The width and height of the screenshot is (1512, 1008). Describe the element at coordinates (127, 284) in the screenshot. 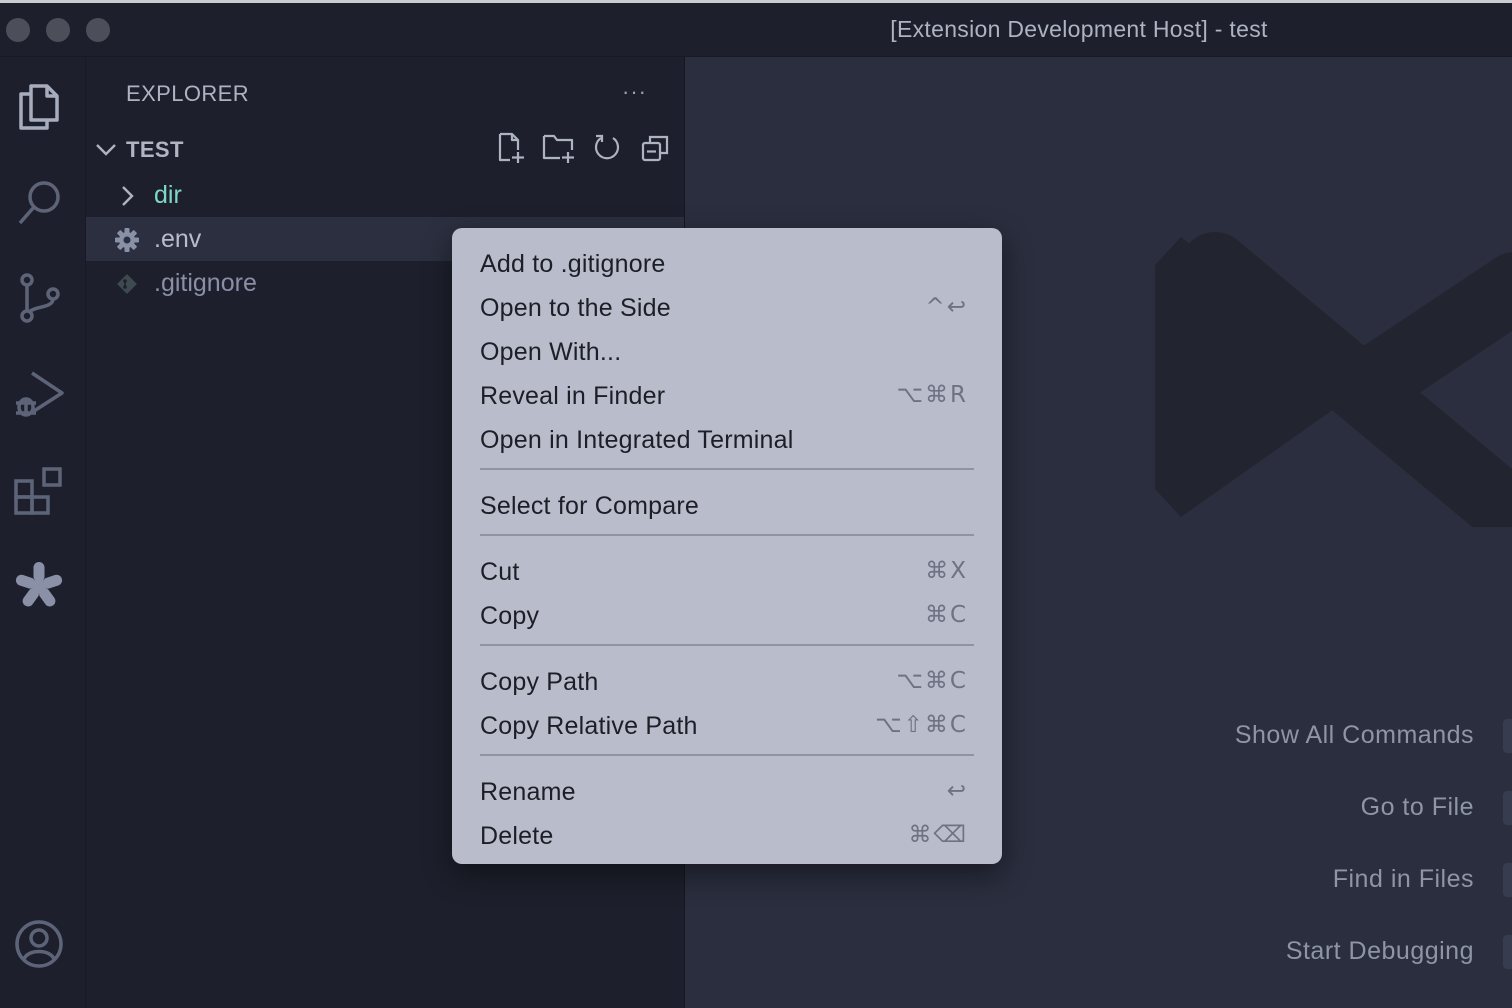

I see `git-file-icon` at that location.